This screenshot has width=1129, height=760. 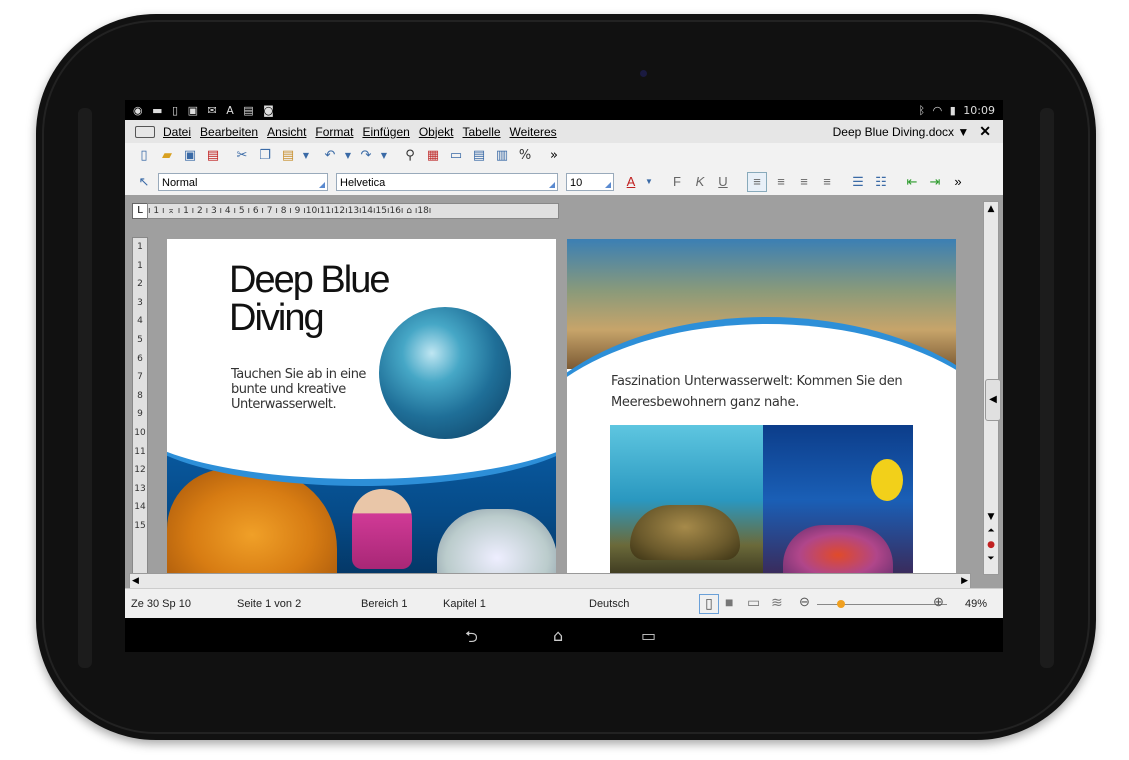 I want to click on status-notification-icons: ◉ ▬ ▯ ▣ ✉ A ▤ ◙, so click(x=206, y=110).